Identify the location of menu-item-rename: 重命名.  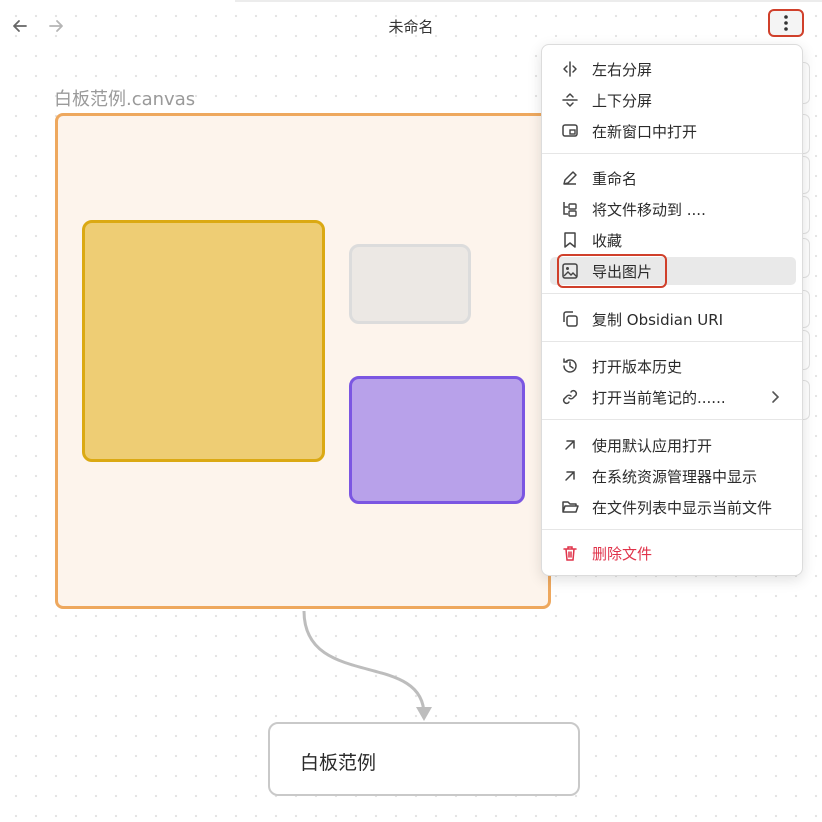
(673, 178).